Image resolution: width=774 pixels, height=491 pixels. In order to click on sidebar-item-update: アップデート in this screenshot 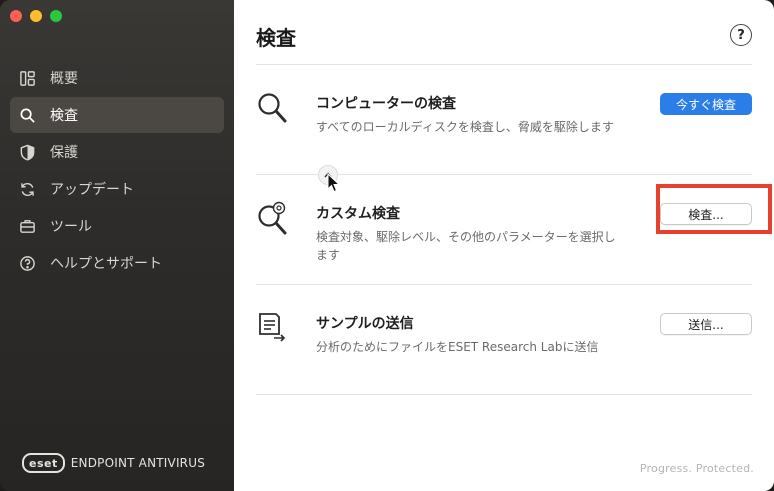, I will do `click(117, 189)`.